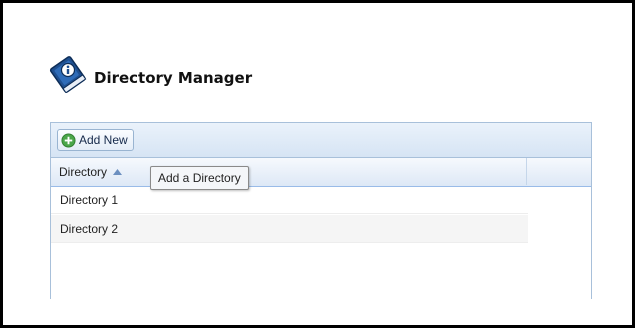 The image size is (635, 328). I want to click on grid-toolbar: Add New, so click(321, 140).